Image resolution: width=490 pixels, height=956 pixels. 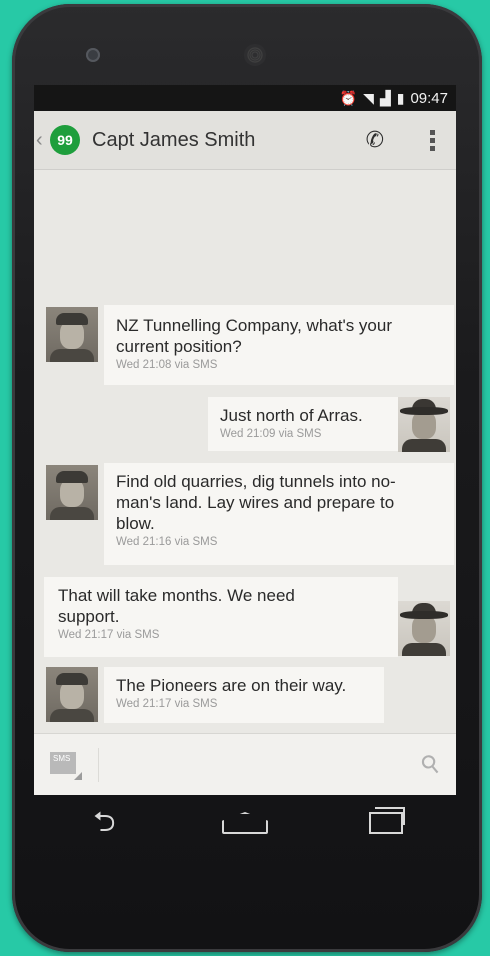 I want to click on app-bar: ‹ 99 Capt James Smith ✆, so click(x=245, y=140).